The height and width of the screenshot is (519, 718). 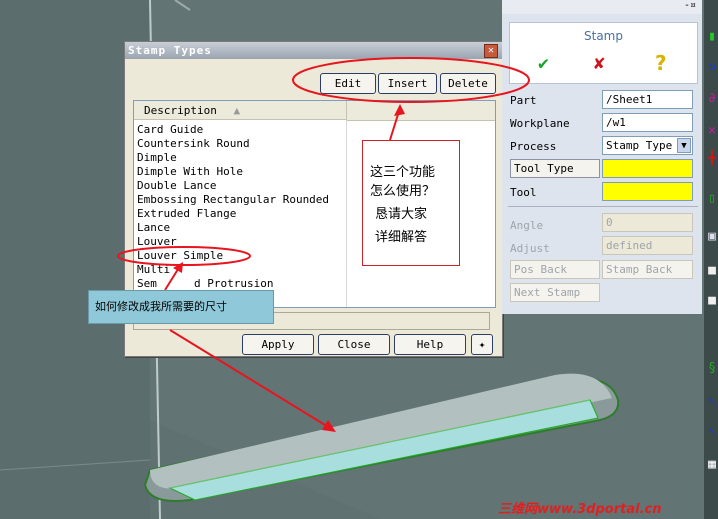 I want to click on list-item: Lance, so click(x=153, y=228).